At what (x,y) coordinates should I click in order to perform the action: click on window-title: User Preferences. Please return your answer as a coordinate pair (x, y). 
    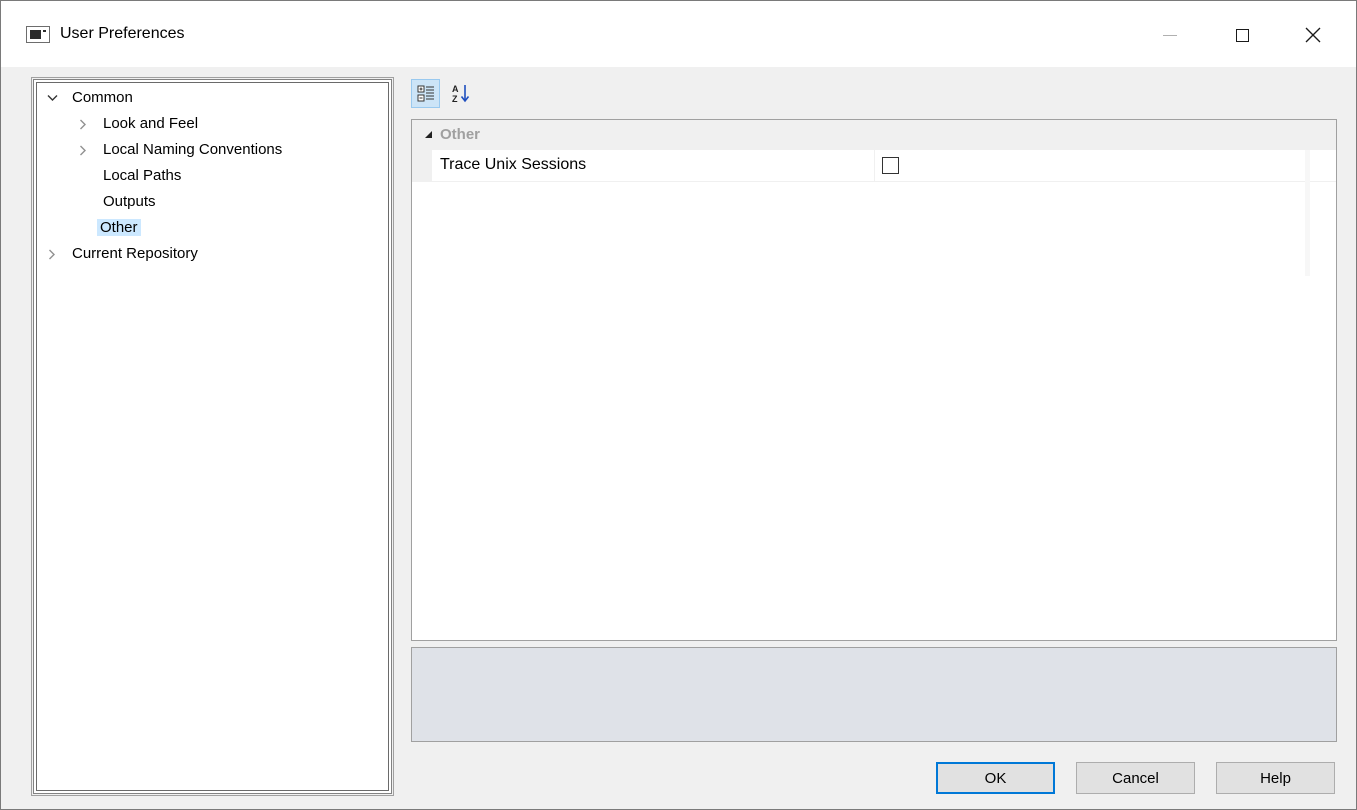
    Looking at the image, I should click on (122, 33).